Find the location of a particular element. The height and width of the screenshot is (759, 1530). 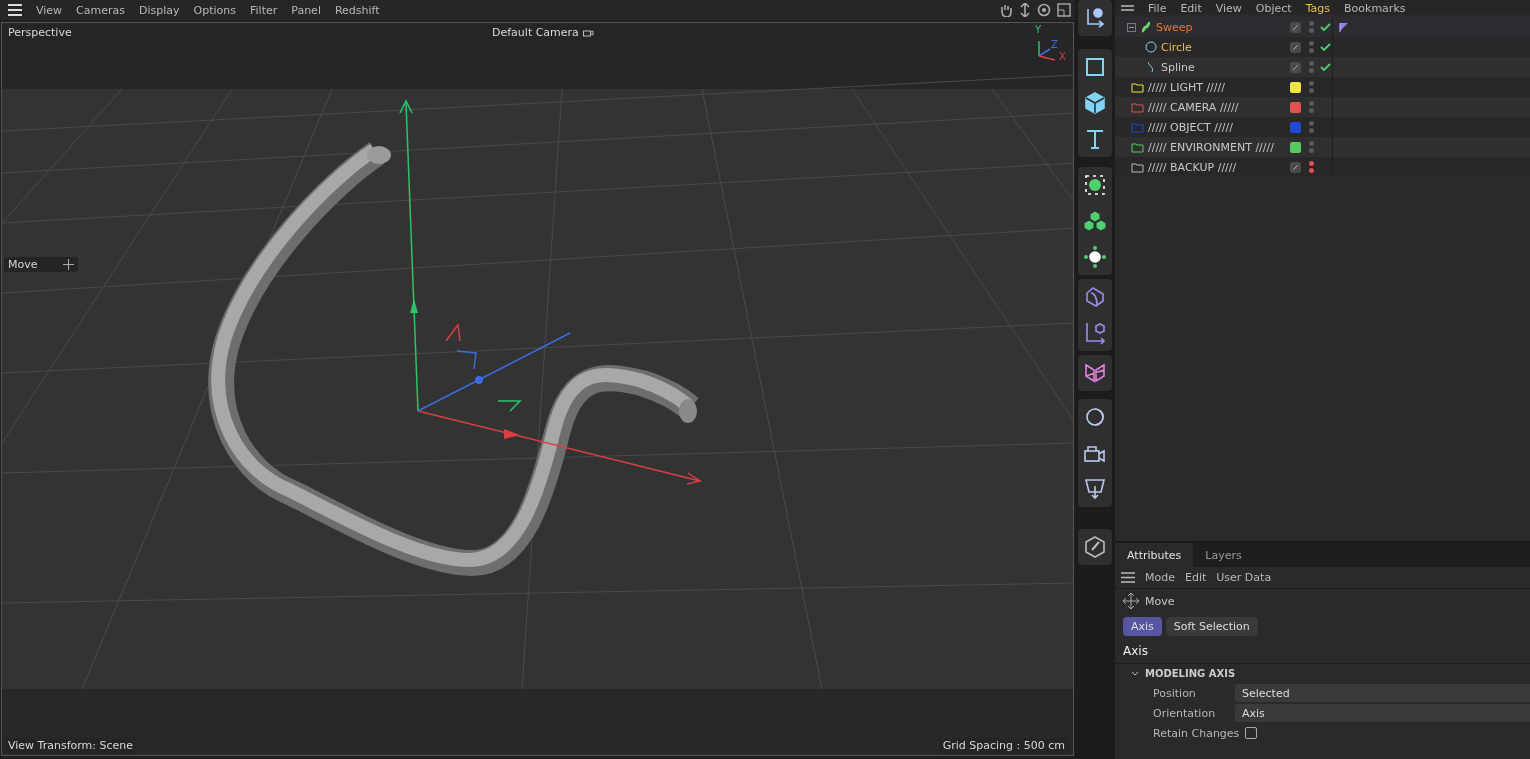

object-row: Sweep is located at coordinates (1322, 27).